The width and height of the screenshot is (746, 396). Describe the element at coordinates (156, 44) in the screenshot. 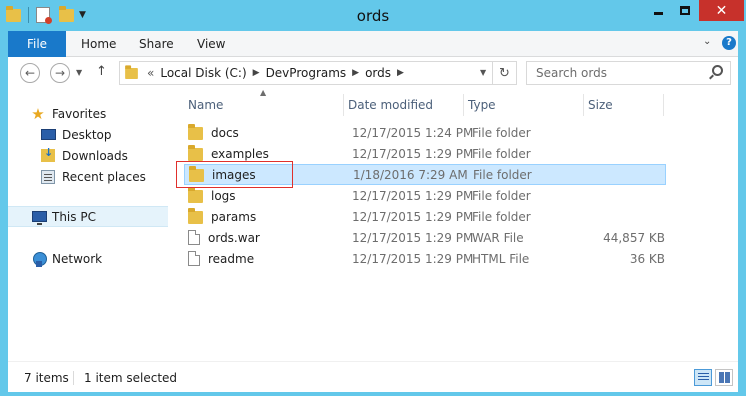

I see `tab-share: Share` at that location.